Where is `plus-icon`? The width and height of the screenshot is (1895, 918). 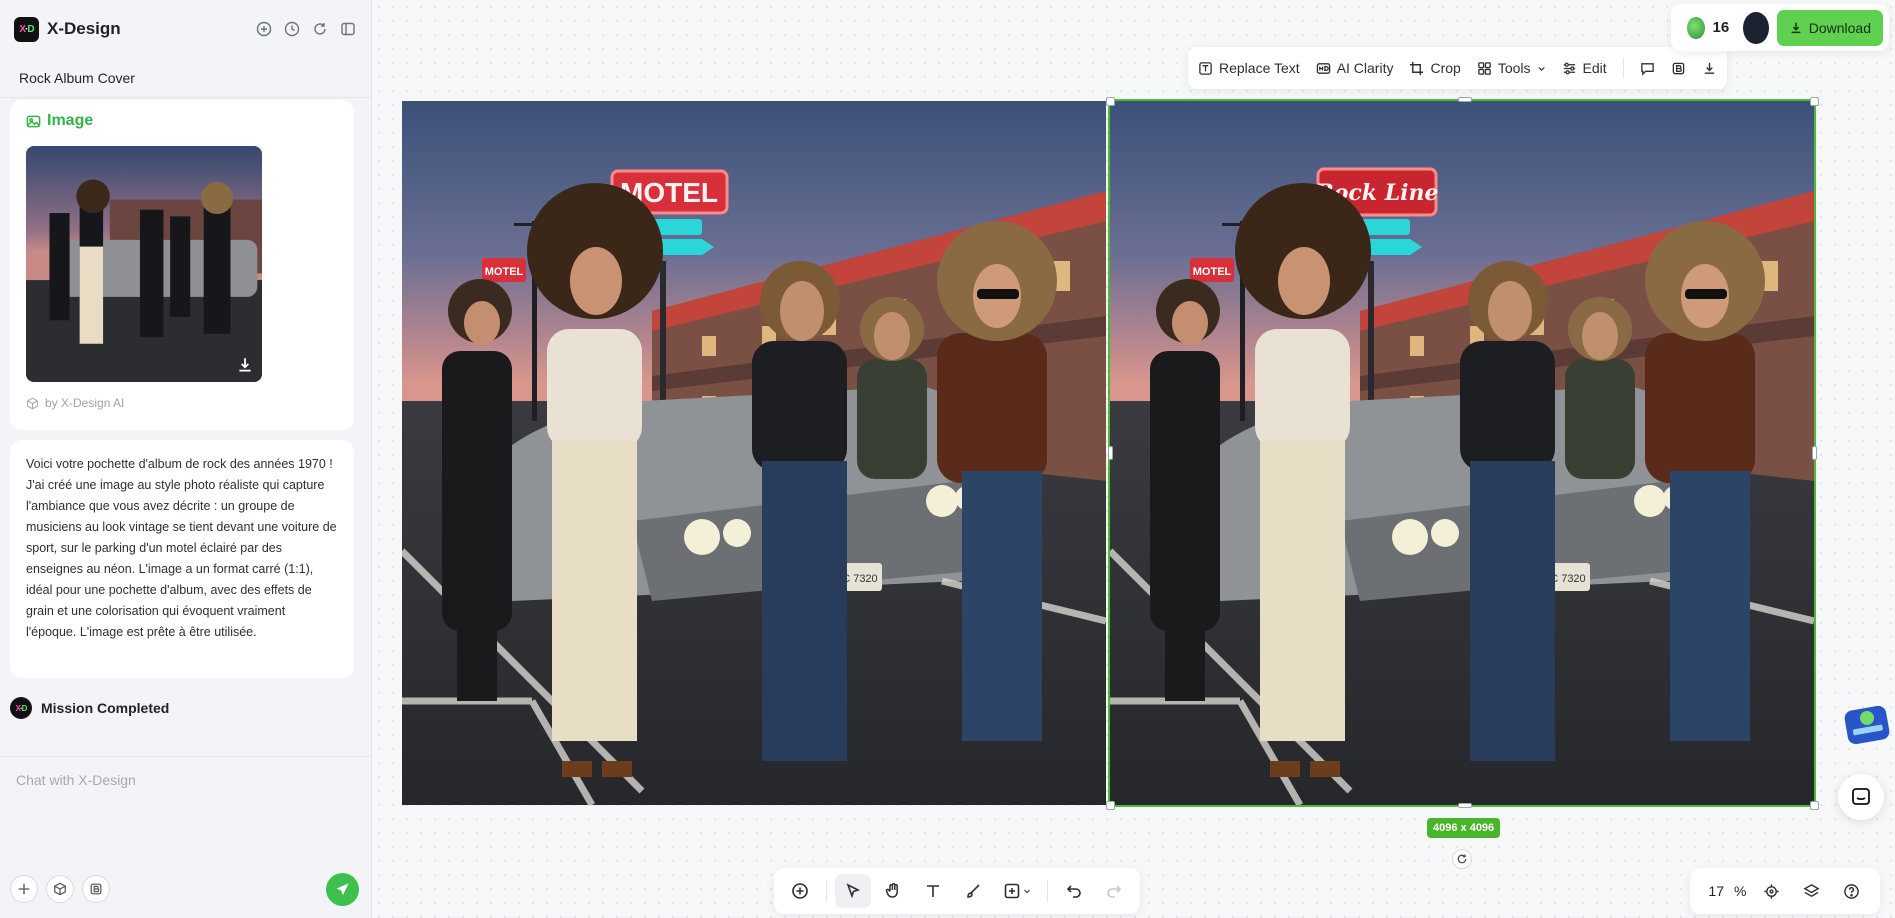 plus-icon is located at coordinates (24, 889).